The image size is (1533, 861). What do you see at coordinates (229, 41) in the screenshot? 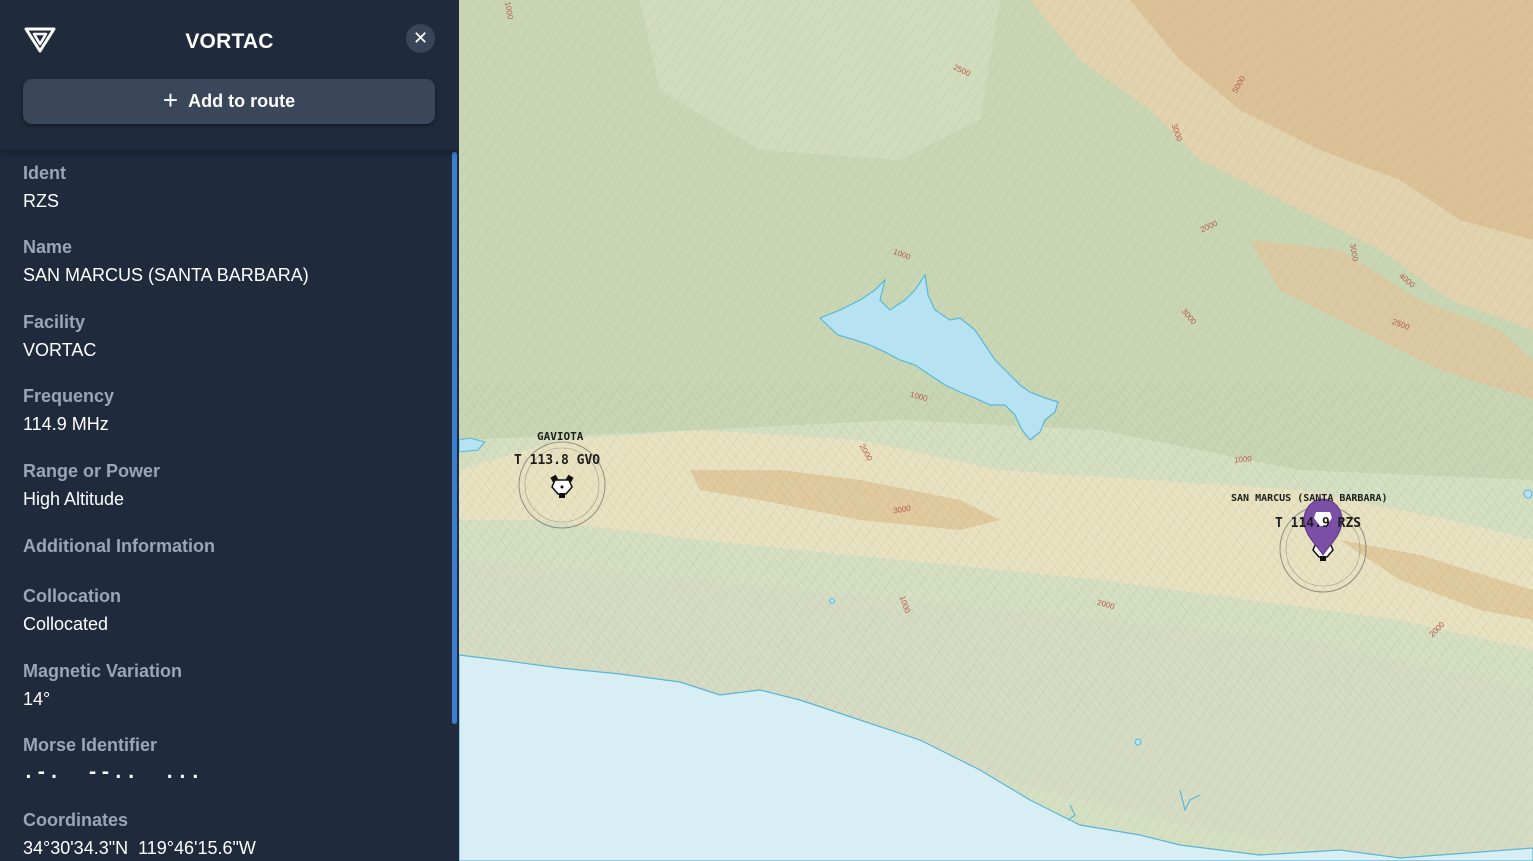
I see `panel-title: VORTAC` at bounding box center [229, 41].